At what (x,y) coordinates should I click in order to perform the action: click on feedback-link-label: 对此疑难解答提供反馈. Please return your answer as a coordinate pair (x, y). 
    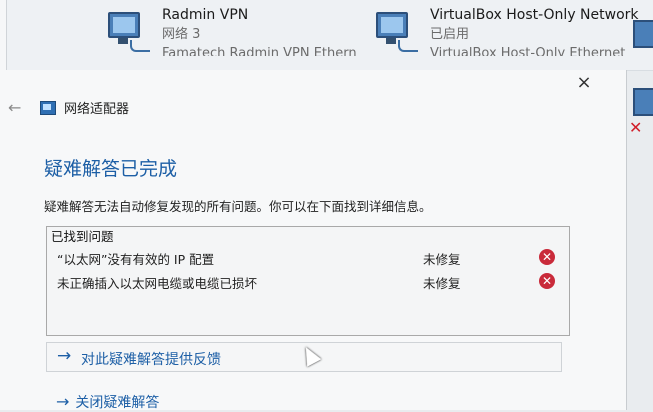
    Looking at the image, I should click on (151, 360).